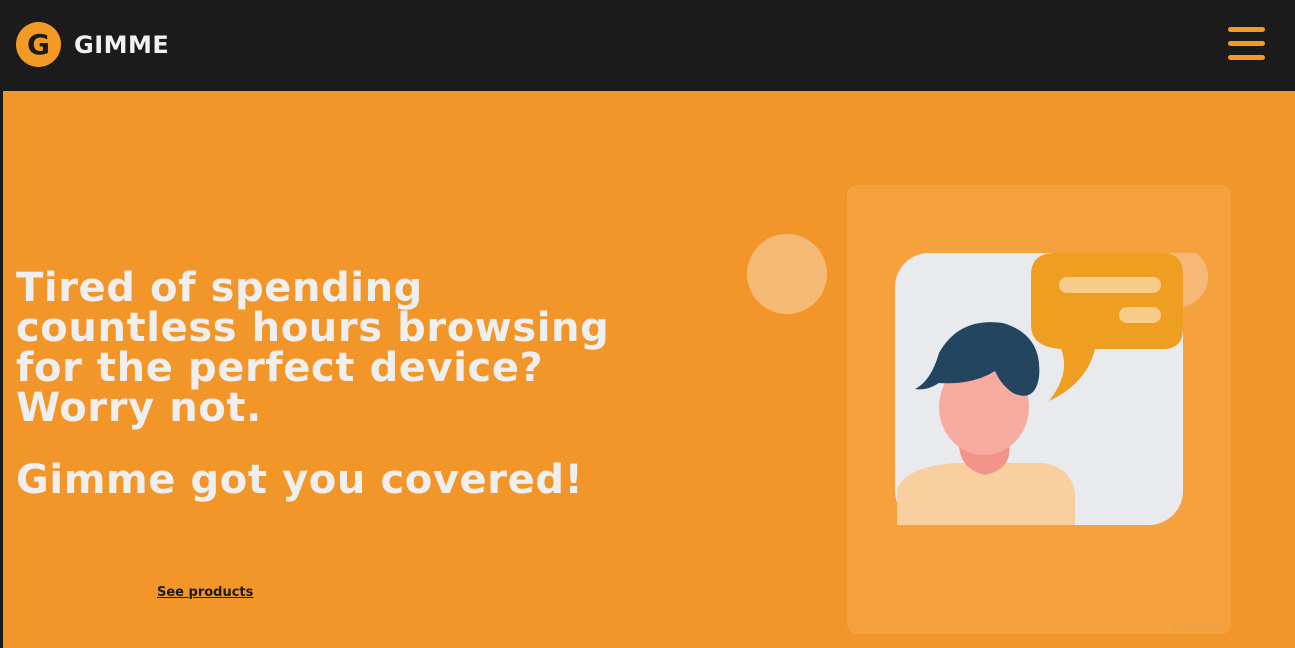 The image size is (1295, 648). Describe the element at coordinates (647, 45) in the screenshot. I see `top-navigation-bar: G GIMME` at that location.